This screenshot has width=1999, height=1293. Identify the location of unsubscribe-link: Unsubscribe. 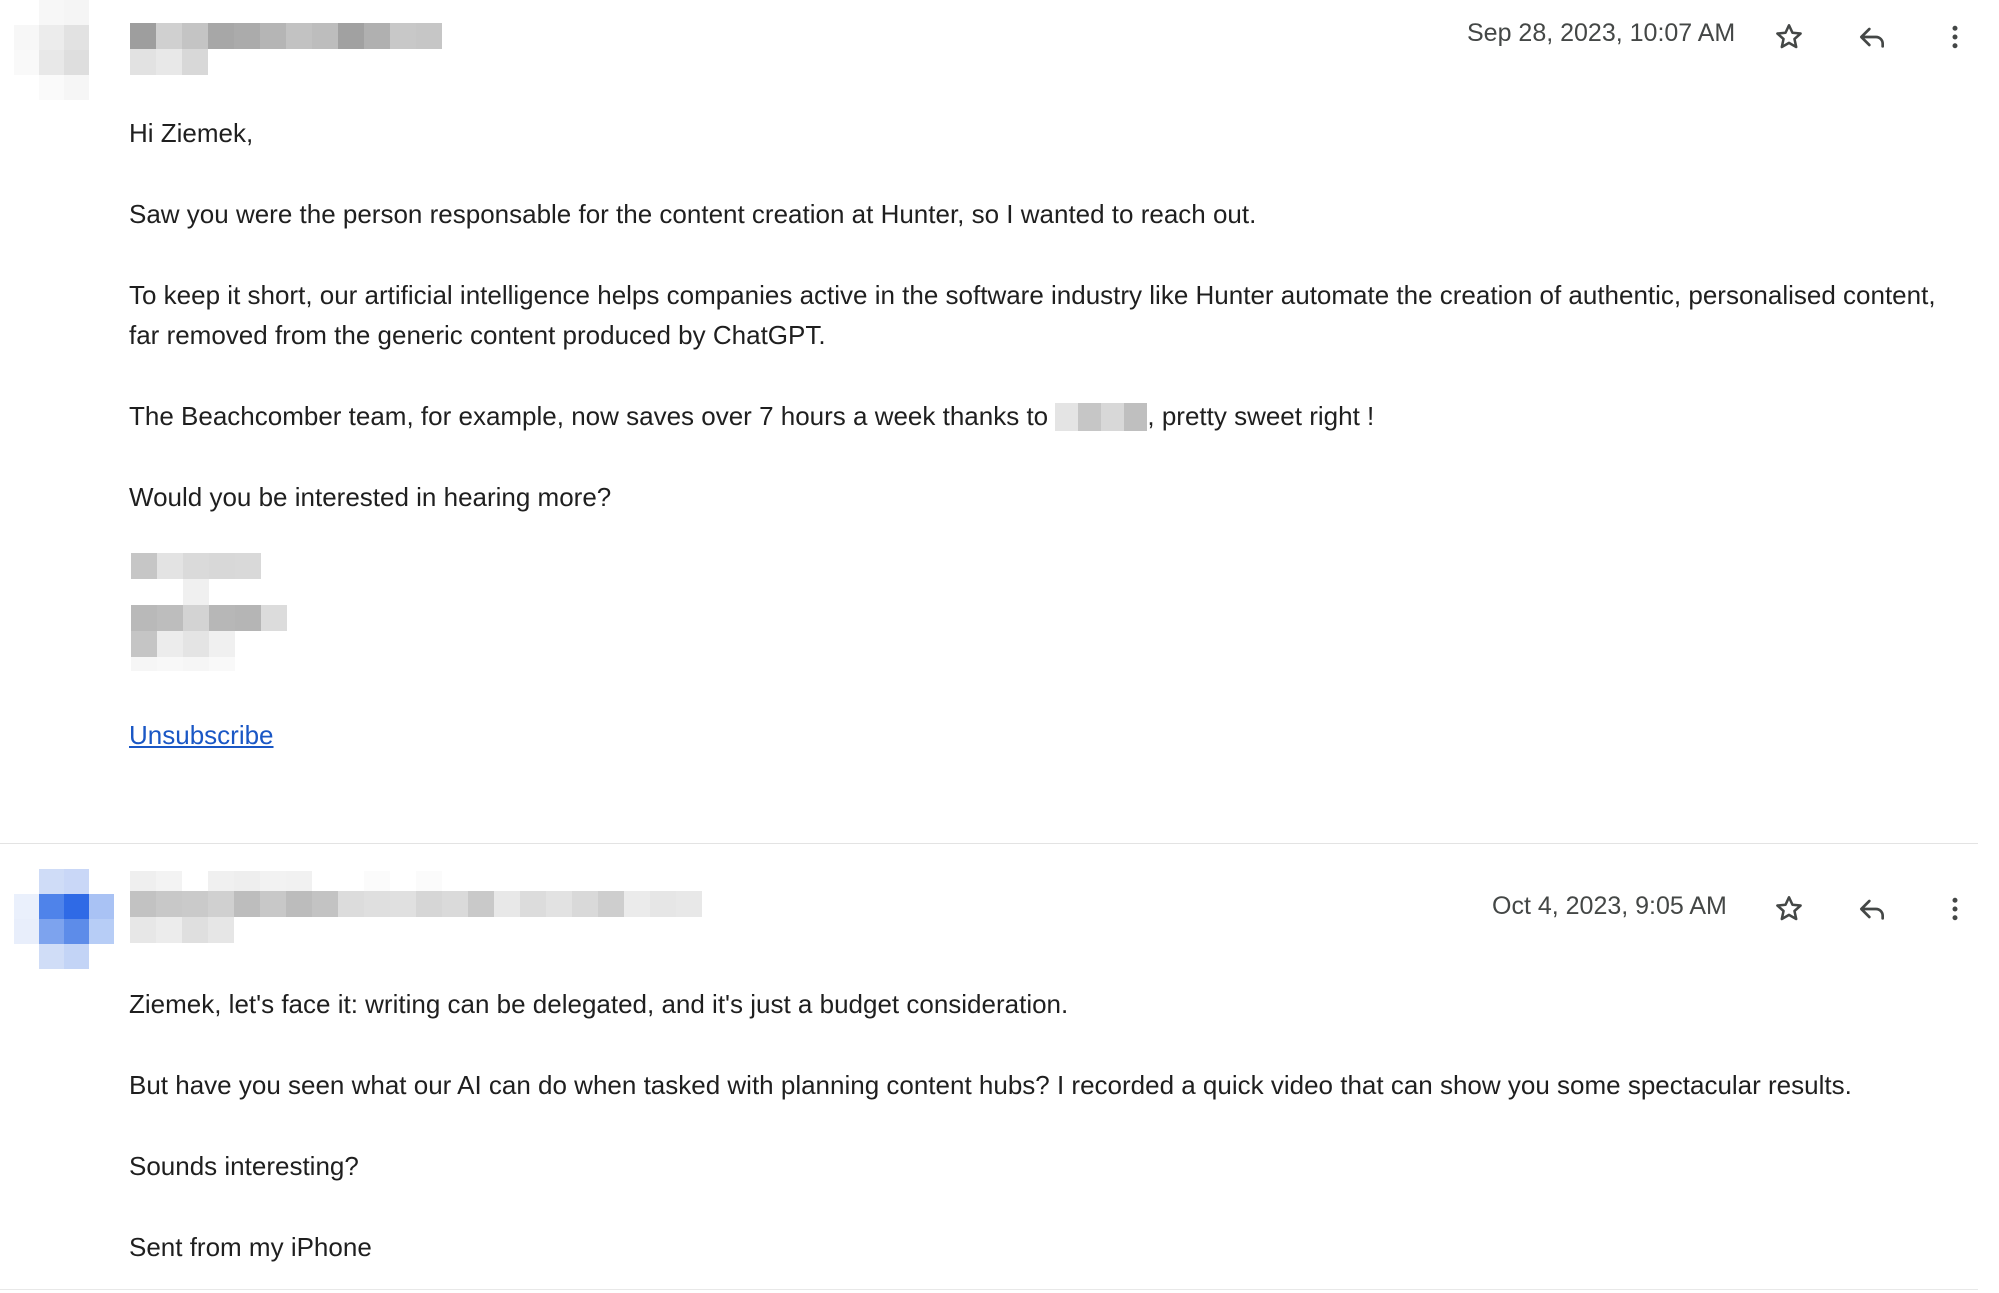
(201, 735).